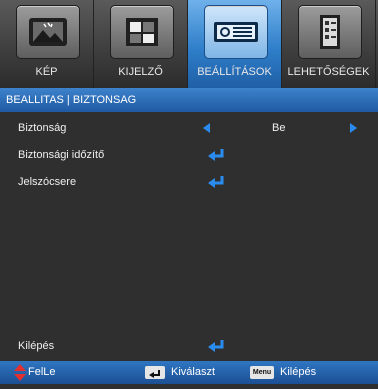 The width and height of the screenshot is (378, 389). What do you see at coordinates (262, 372) in the screenshot?
I see `menu-key-icon: Menu` at bounding box center [262, 372].